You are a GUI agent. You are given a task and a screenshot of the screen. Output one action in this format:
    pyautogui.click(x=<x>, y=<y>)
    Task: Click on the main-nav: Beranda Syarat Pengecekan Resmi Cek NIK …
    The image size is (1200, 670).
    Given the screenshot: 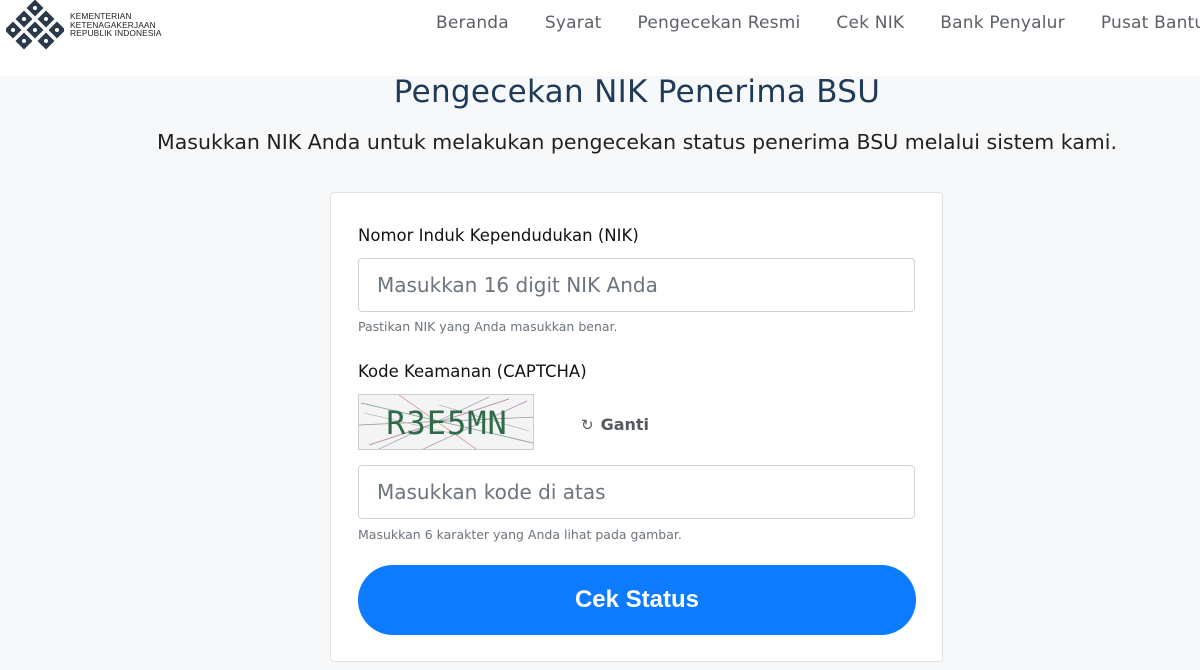 What is the action you would take?
    pyautogui.click(x=818, y=23)
    